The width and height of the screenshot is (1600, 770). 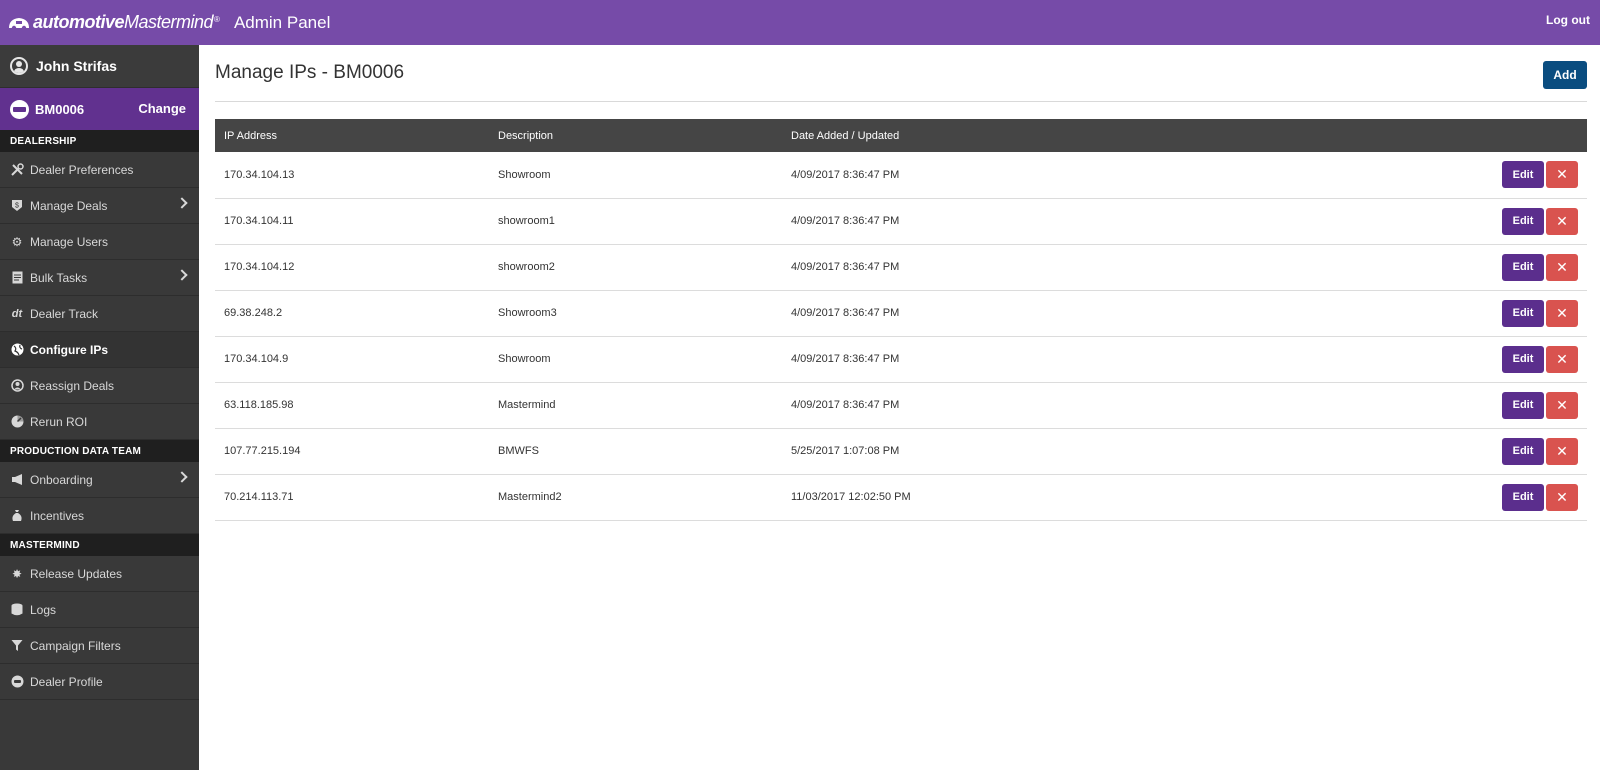 What do you see at coordinates (99, 480) in the screenshot?
I see `sidebar-item-onboarding: Onboarding` at bounding box center [99, 480].